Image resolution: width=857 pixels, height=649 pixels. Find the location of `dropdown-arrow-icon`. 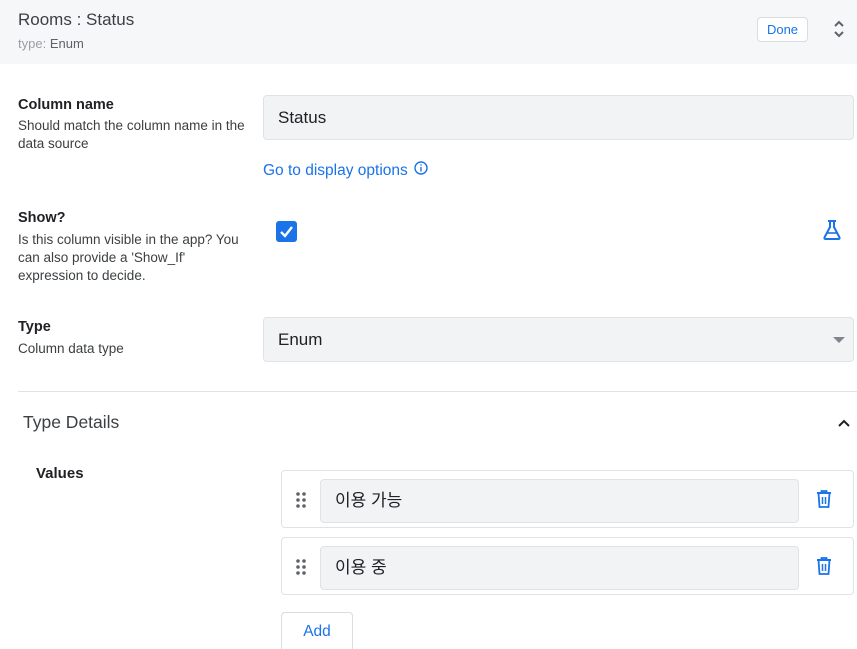

dropdown-arrow-icon is located at coordinates (839, 340).